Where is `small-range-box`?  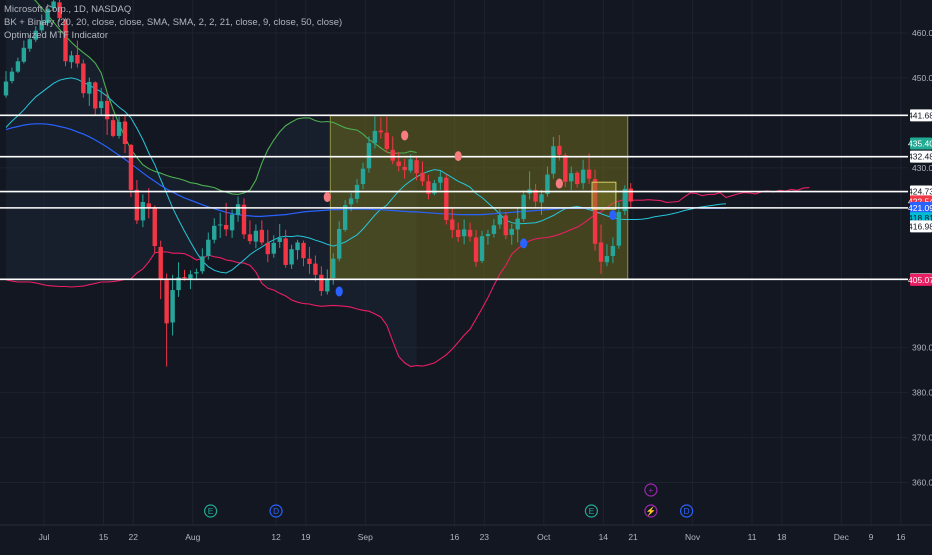
small-range-box is located at coordinates (604, 195).